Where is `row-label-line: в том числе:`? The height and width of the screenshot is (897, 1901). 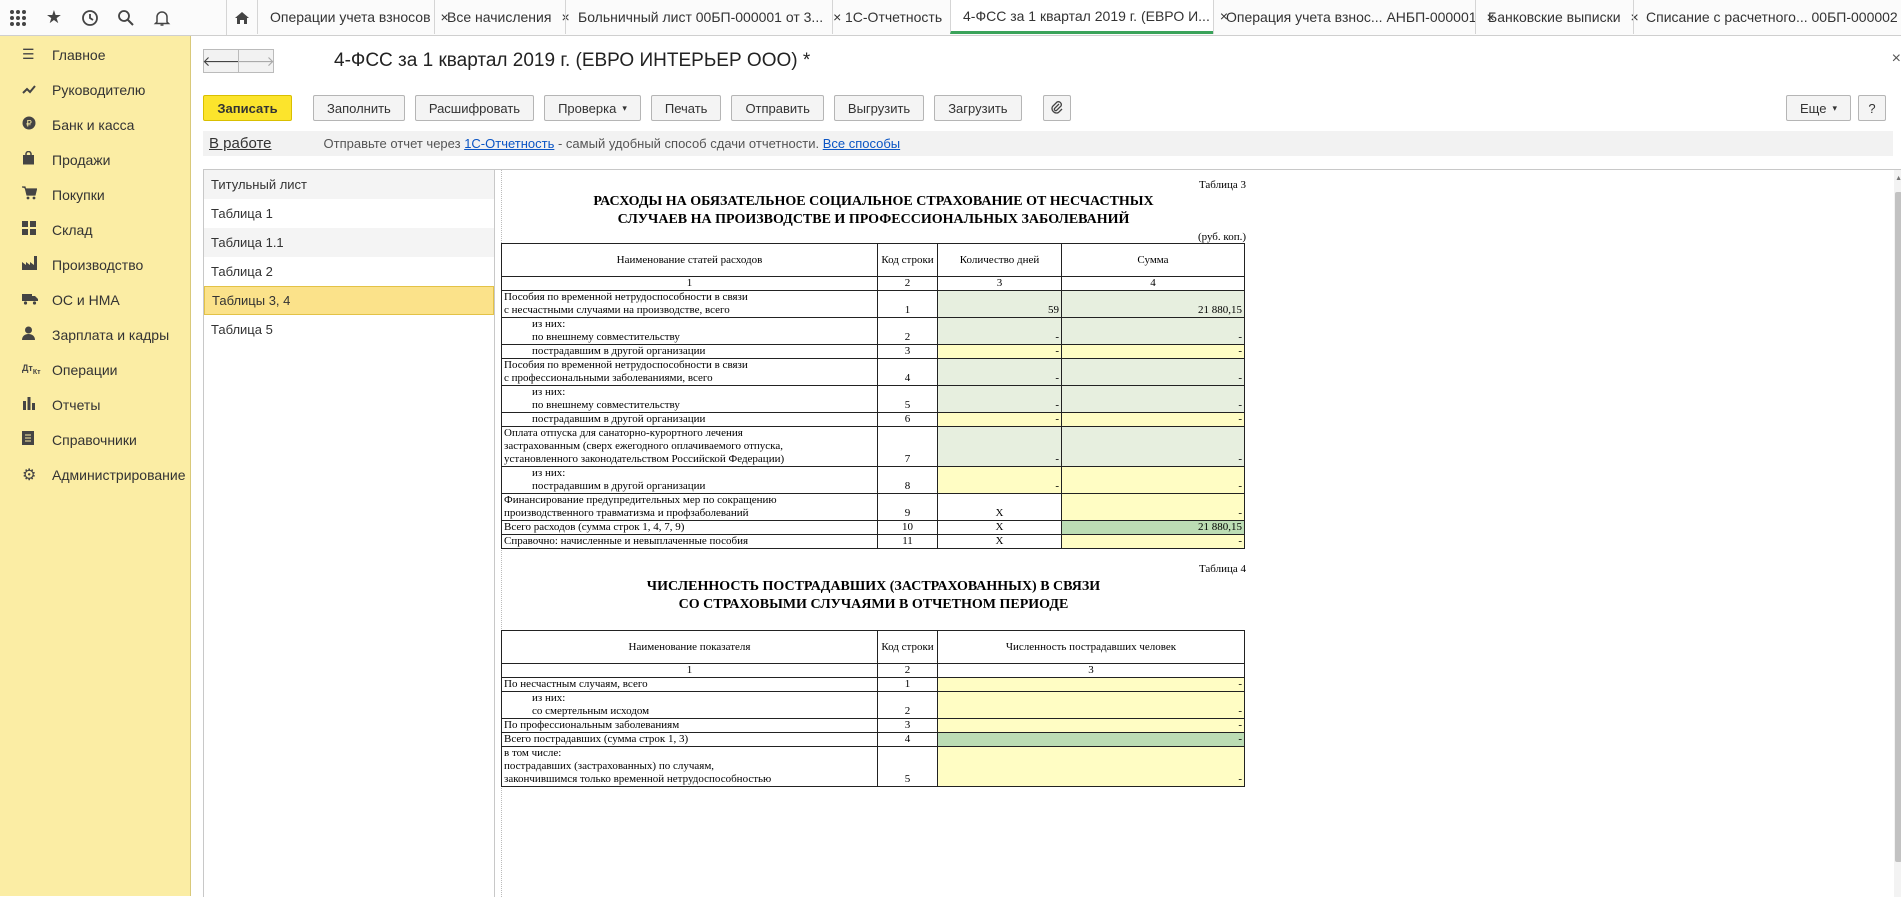
row-label-line: в том числе: is located at coordinates (533, 753).